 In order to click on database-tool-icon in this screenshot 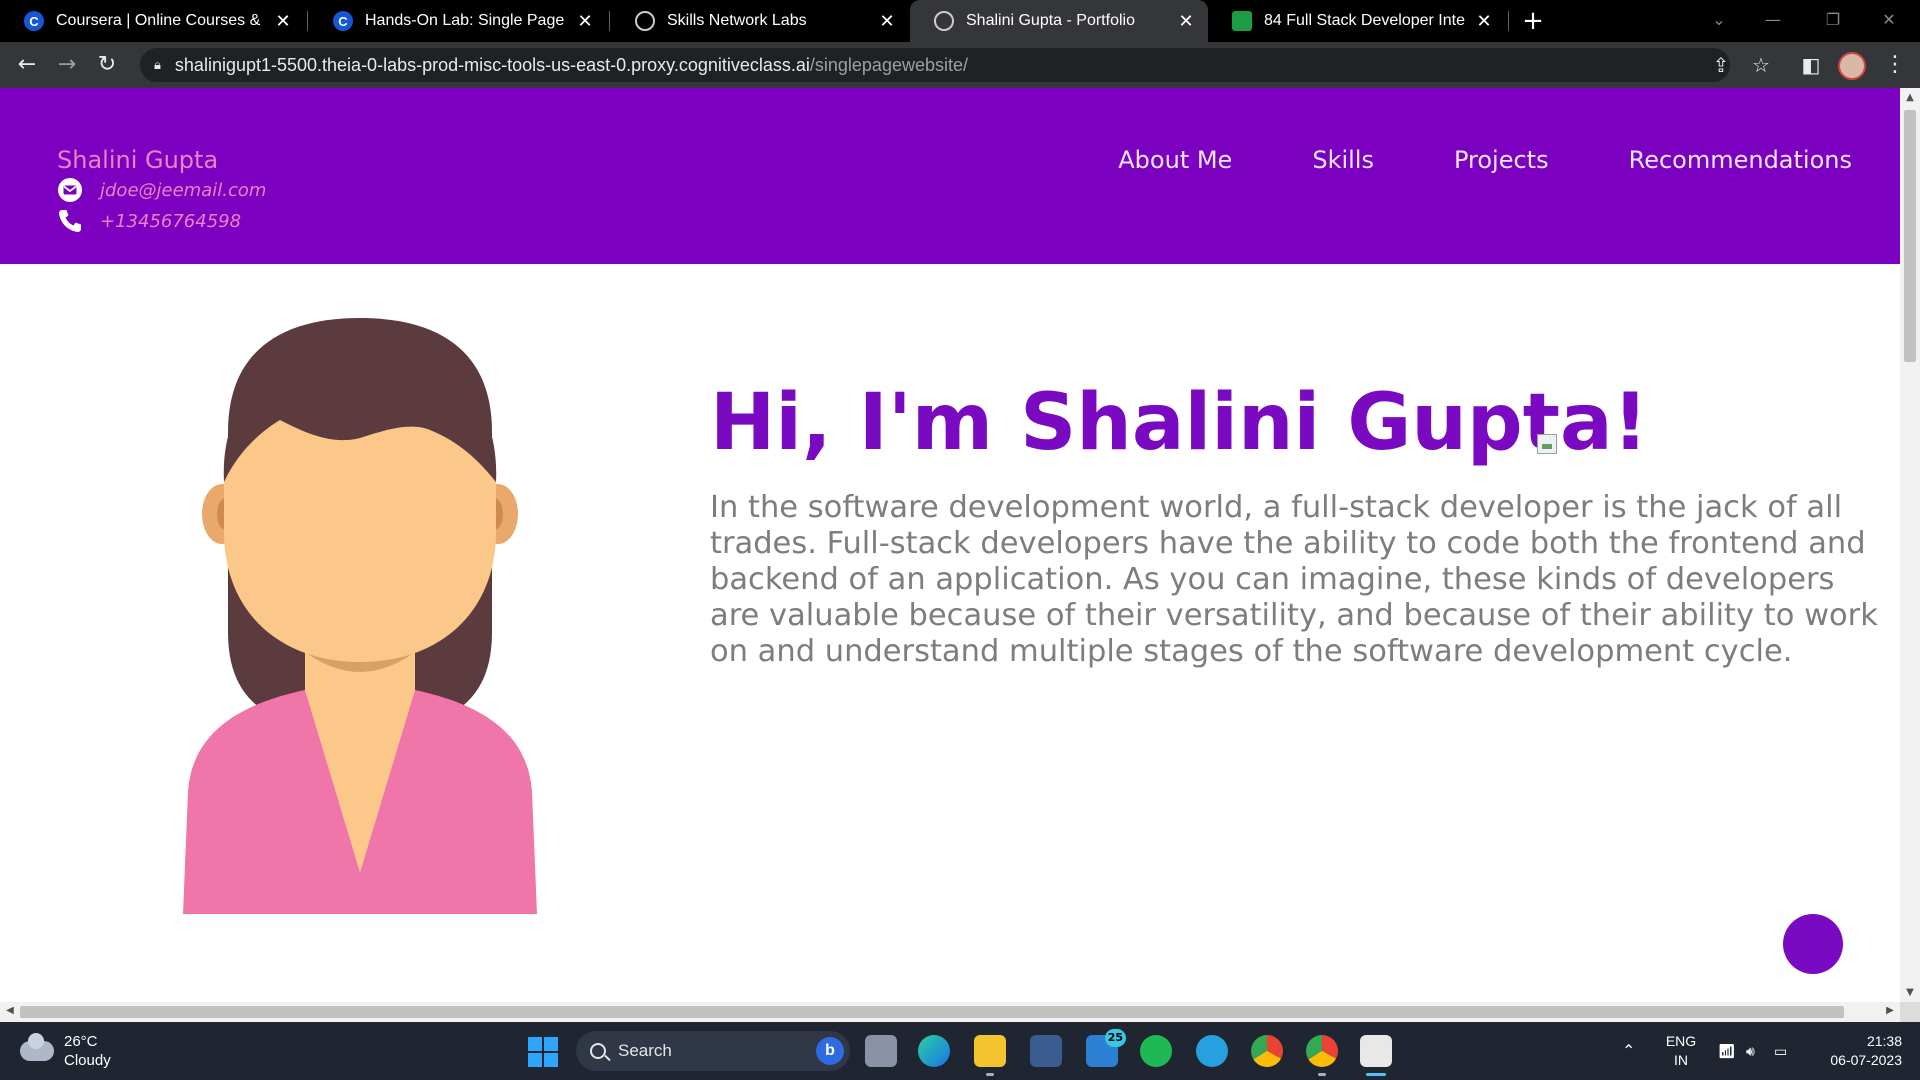, I will do `click(1046, 1051)`.